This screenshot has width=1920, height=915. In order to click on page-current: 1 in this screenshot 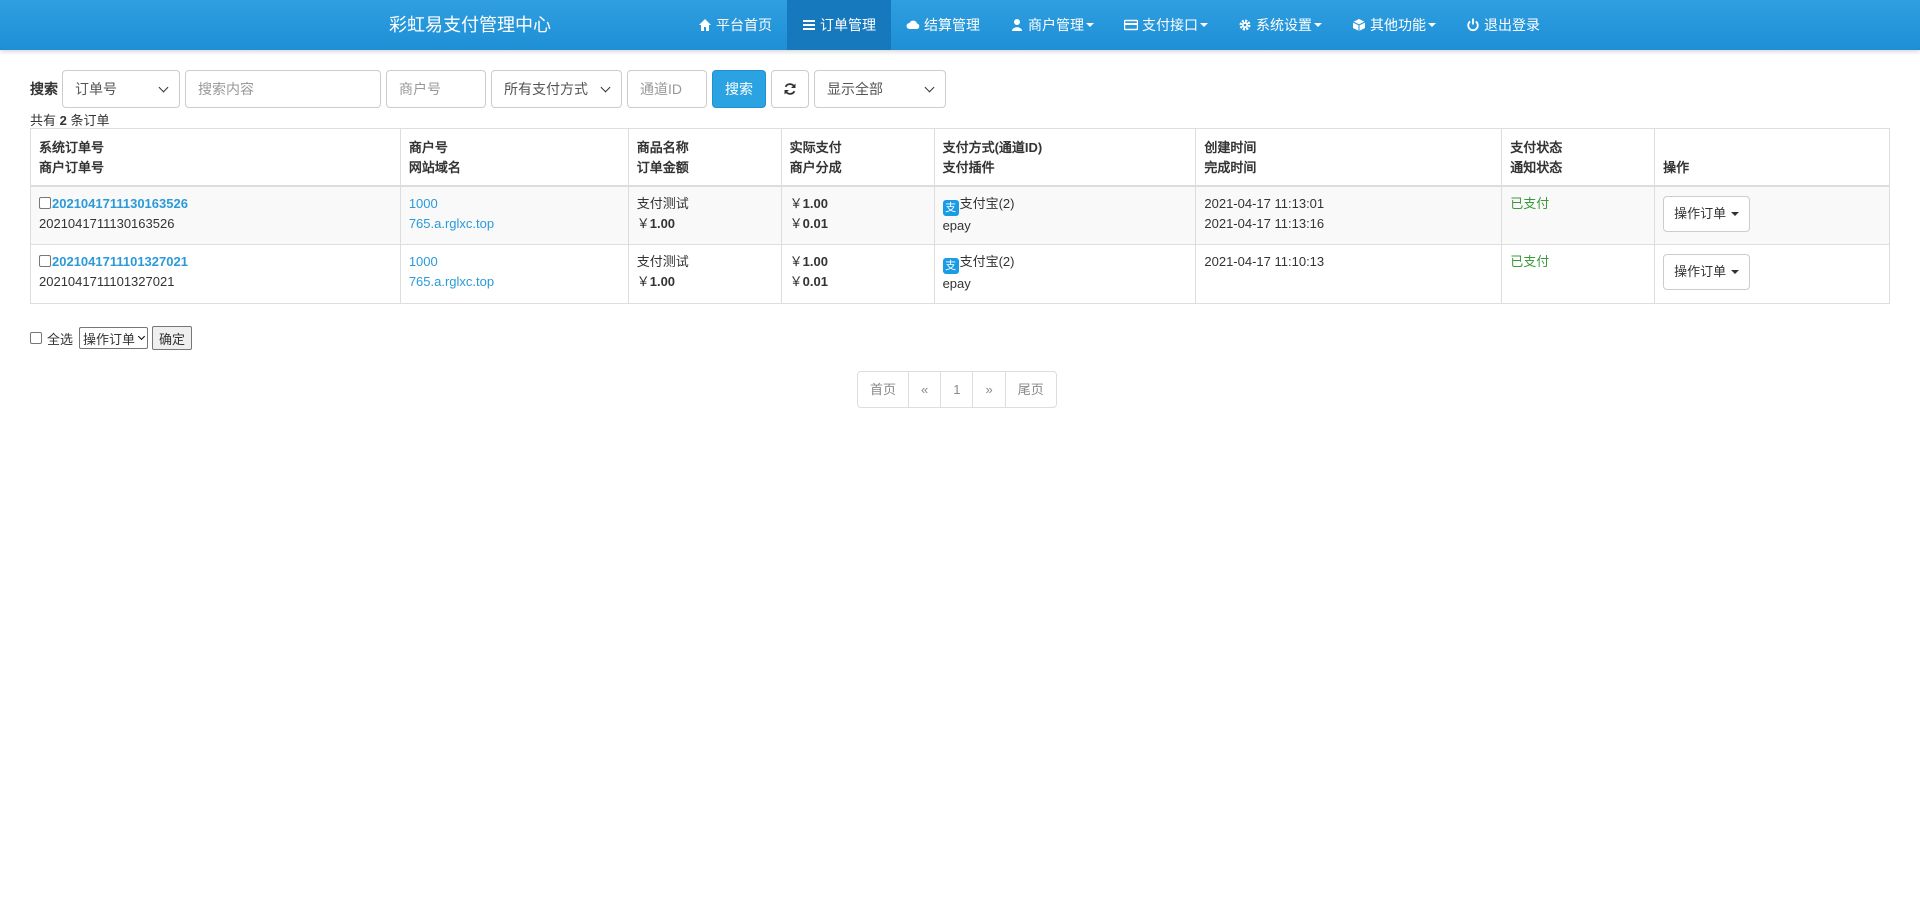, I will do `click(957, 389)`.